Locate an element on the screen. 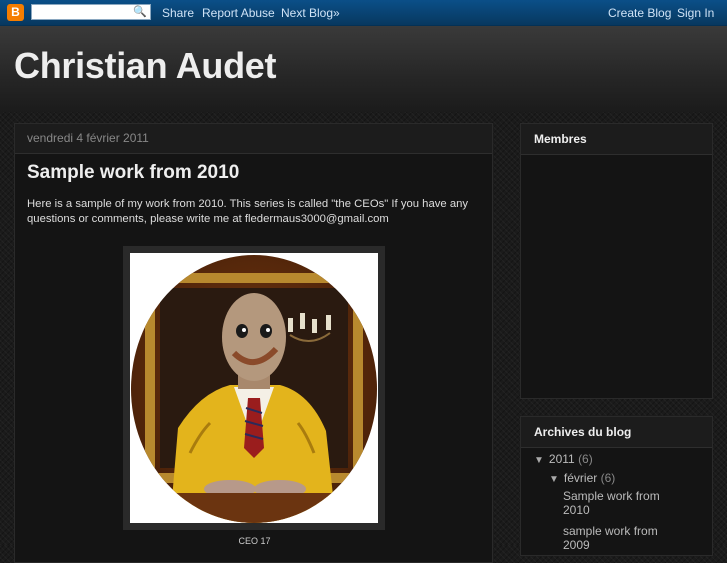 Image resolution: width=727 pixels, height=563 pixels. blogger-logo-icon: B is located at coordinates (15, 12).